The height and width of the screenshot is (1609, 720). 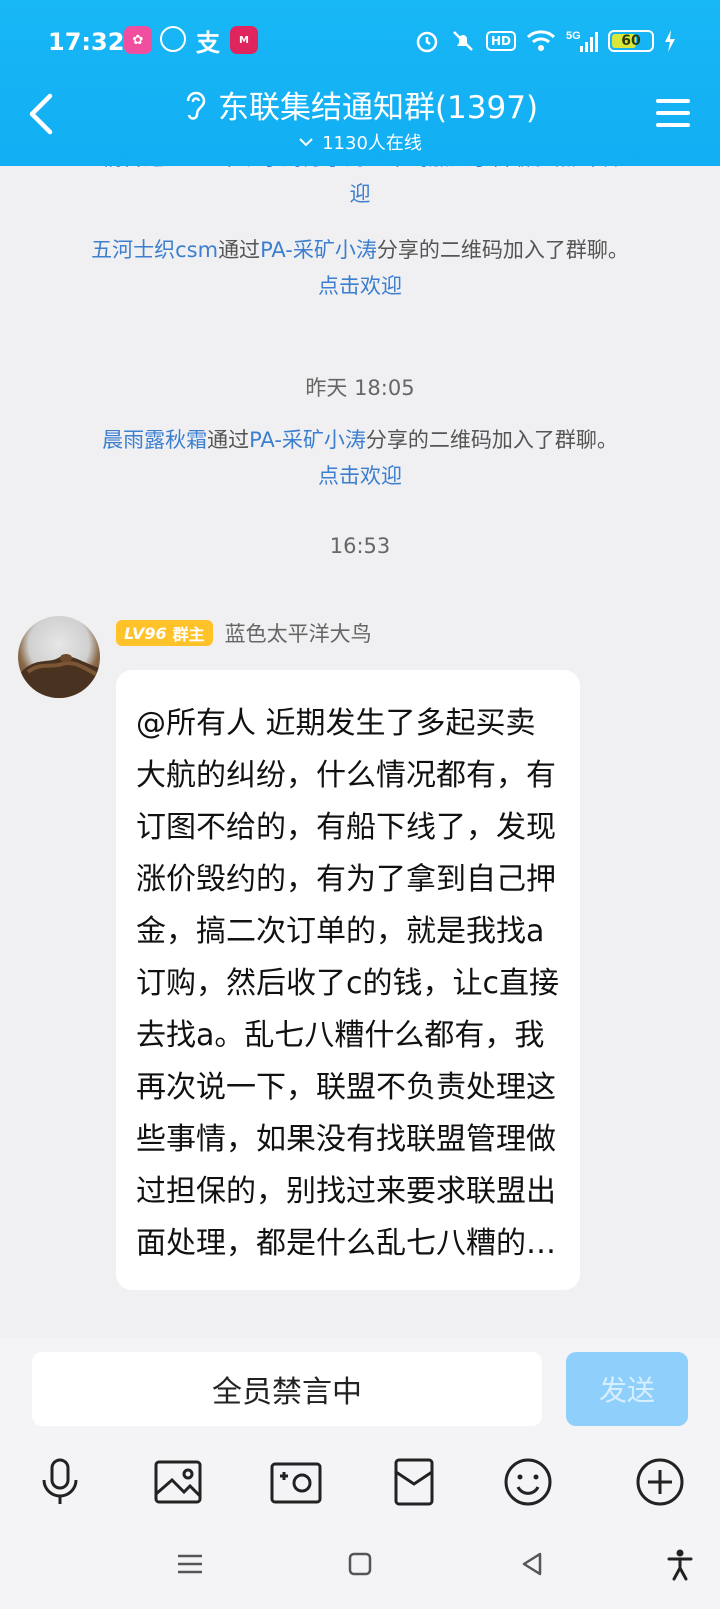 What do you see at coordinates (138, 40) in the screenshot?
I see `app-notification-icon: ✿` at bounding box center [138, 40].